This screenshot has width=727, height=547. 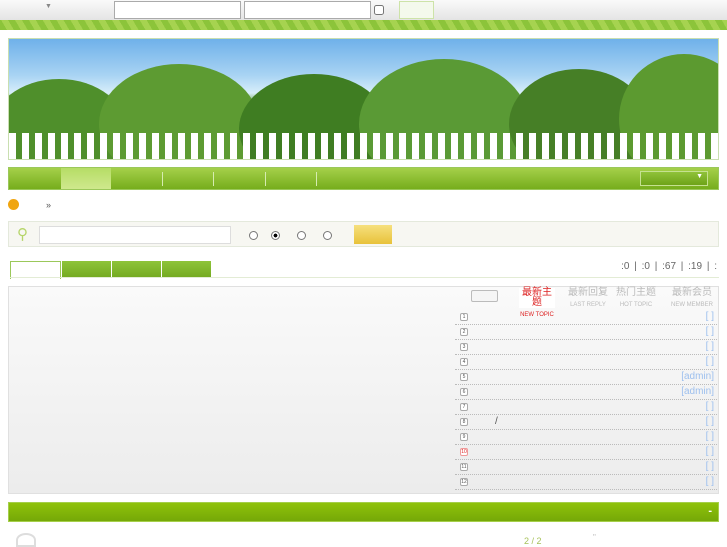 What do you see at coordinates (669, 266) in the screenshot?
I see `forum-stats: :0 | :0 | :67 | :19 | :` at bounding box center [669, 266].